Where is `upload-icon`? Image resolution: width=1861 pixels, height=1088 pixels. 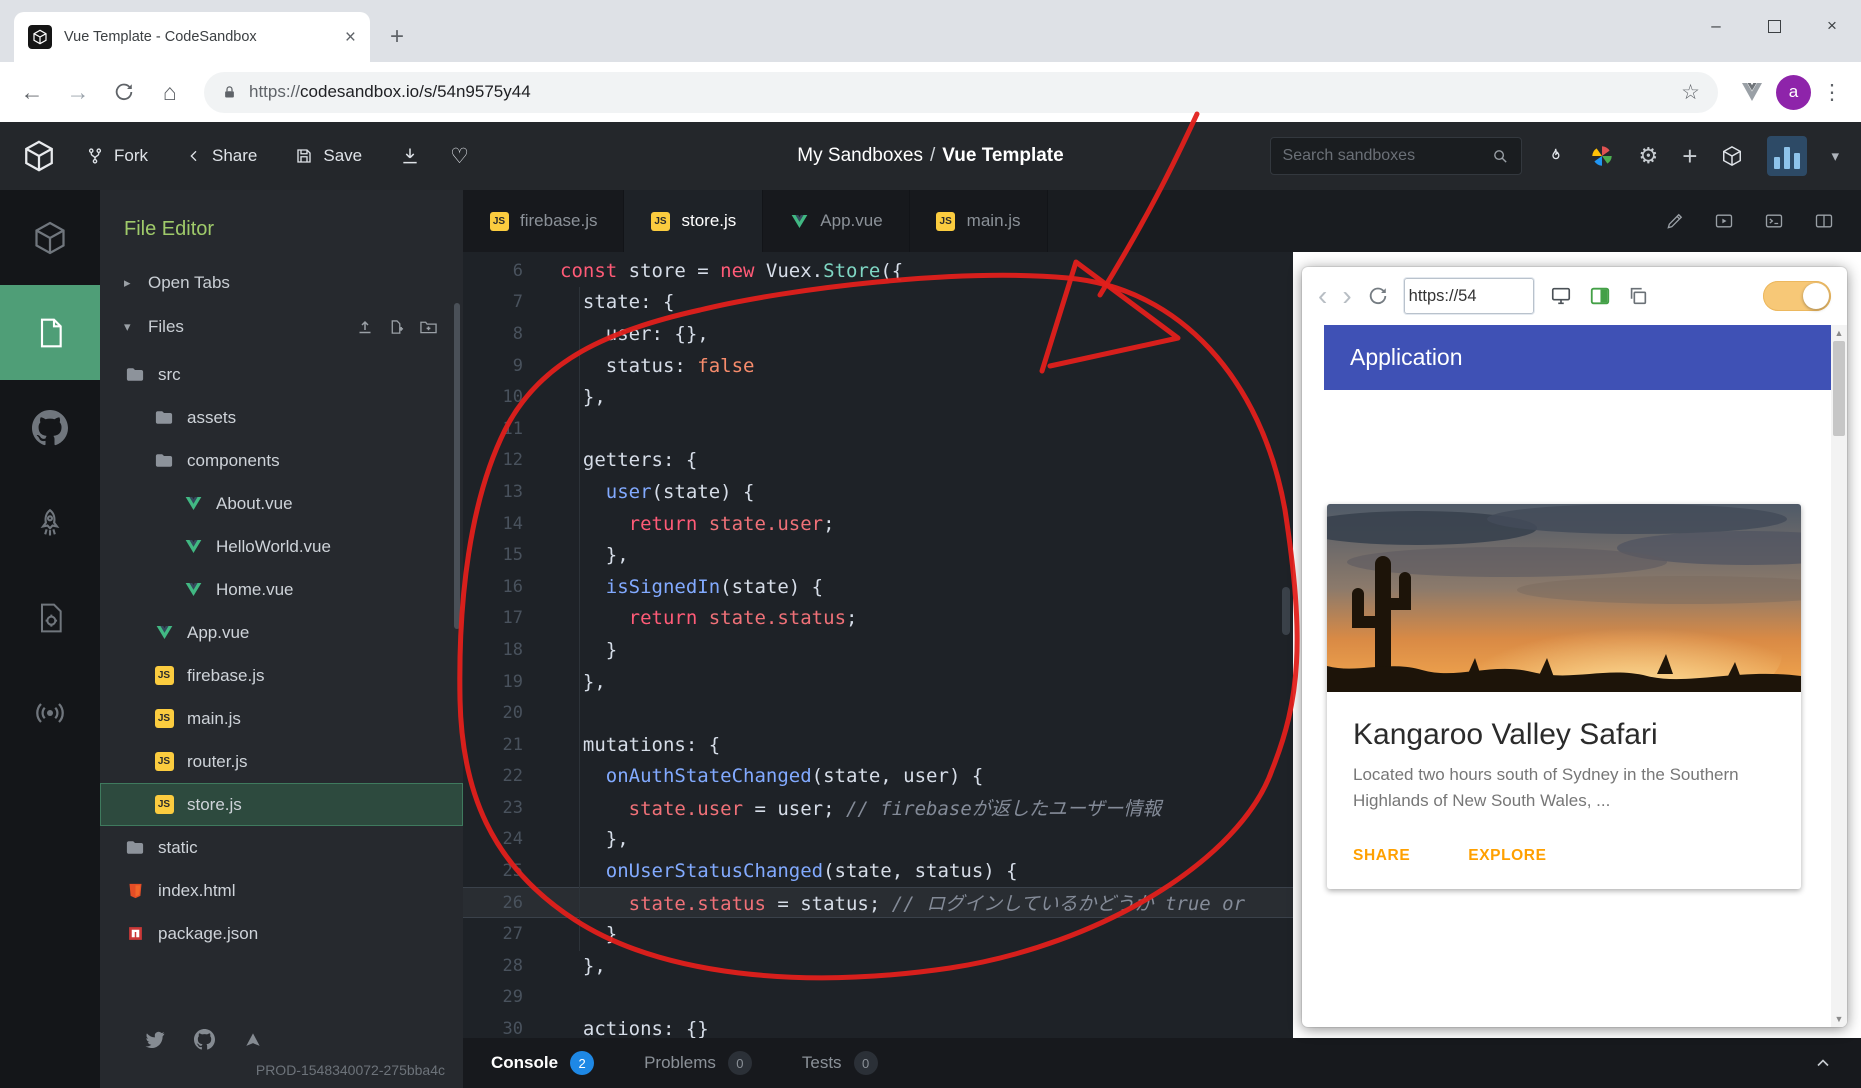 upload-icon is located at coordinates (365, 327).